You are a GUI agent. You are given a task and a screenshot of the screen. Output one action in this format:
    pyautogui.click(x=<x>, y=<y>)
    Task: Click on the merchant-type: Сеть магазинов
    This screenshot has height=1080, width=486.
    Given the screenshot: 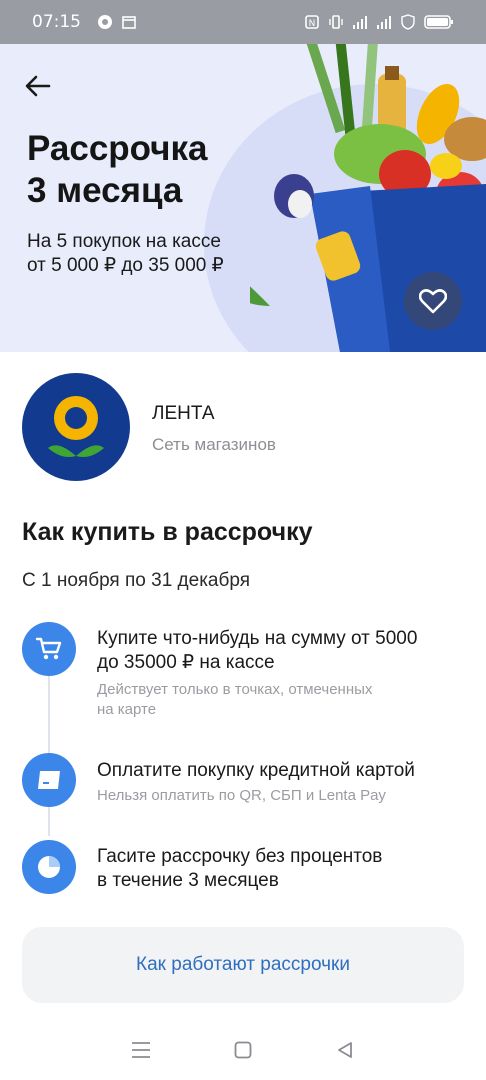 What is the action you would take?
    pyautogui.click(x=214, y=444)
    